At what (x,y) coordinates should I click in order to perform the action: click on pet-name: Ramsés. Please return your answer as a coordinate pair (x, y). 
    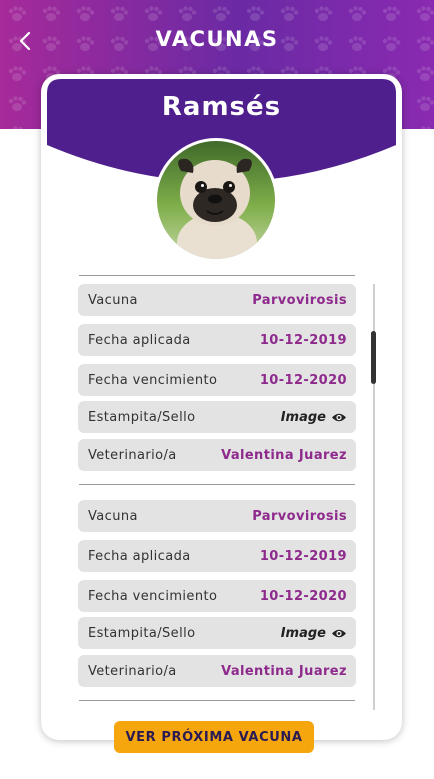
    Looking at the image, I should click on (221, 107).